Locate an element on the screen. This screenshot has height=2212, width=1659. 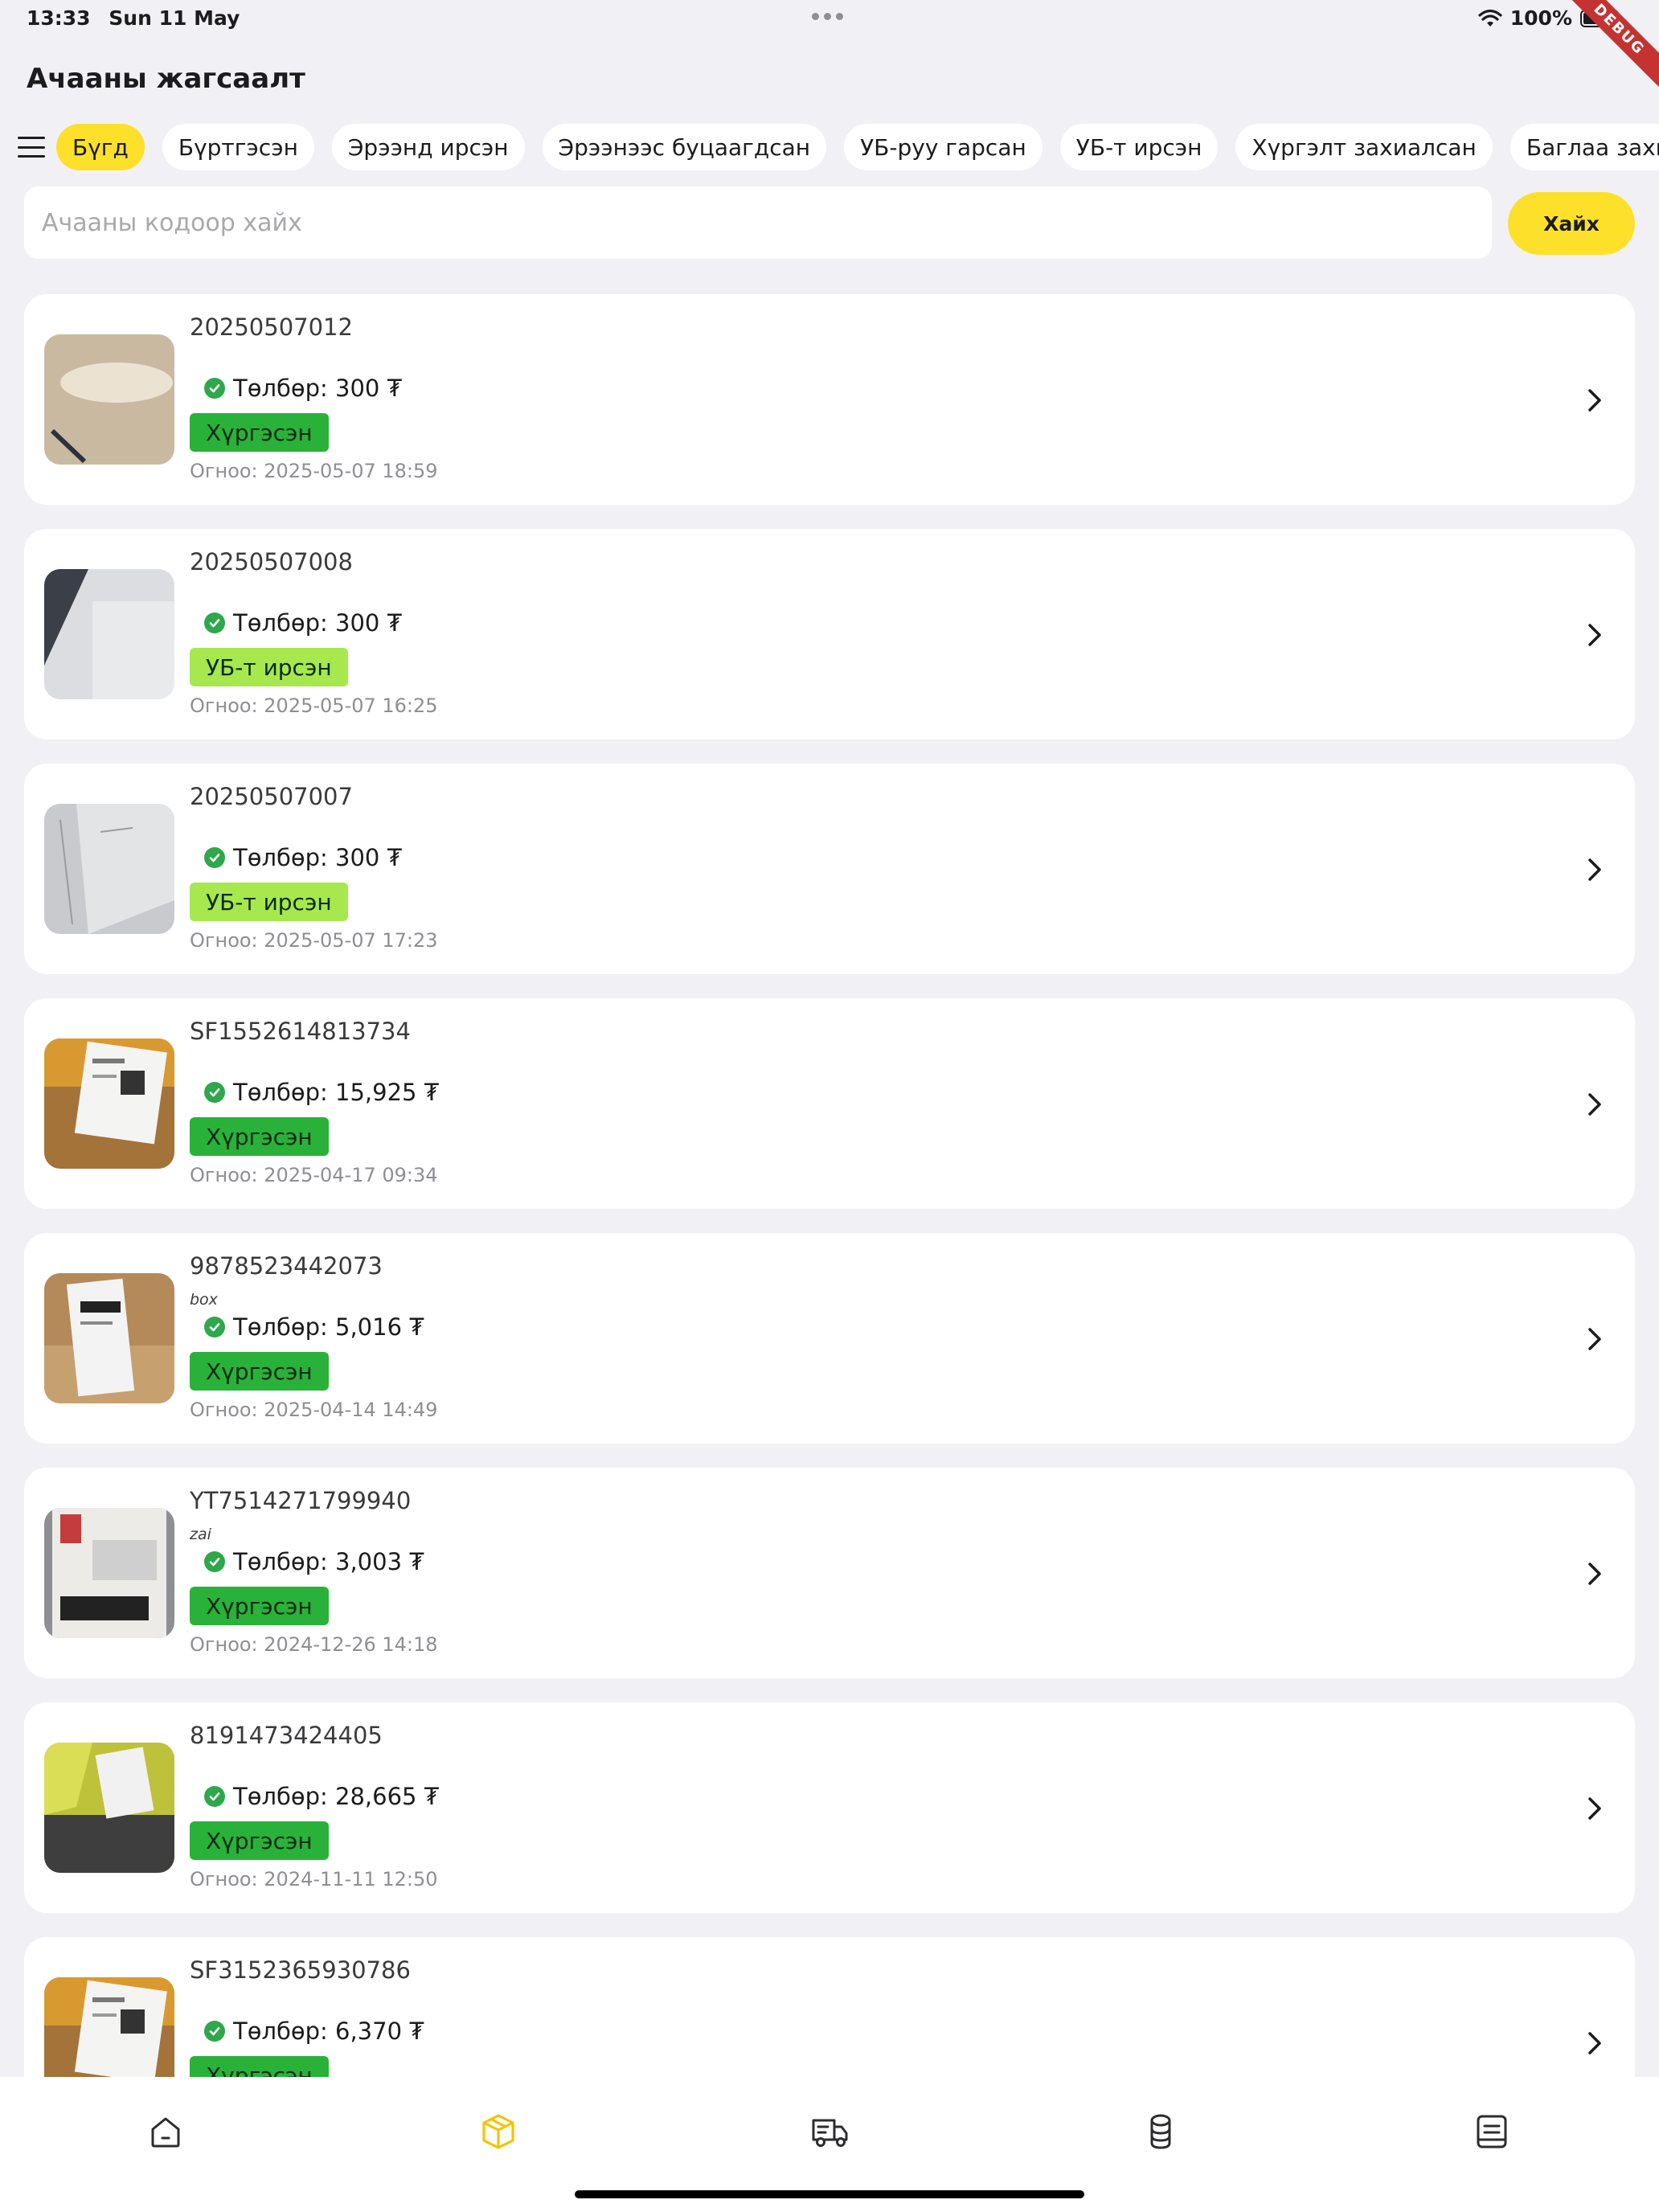
payment-row: Төлбөр: 6,370 ₮ is located at coordinates (314, 2031).